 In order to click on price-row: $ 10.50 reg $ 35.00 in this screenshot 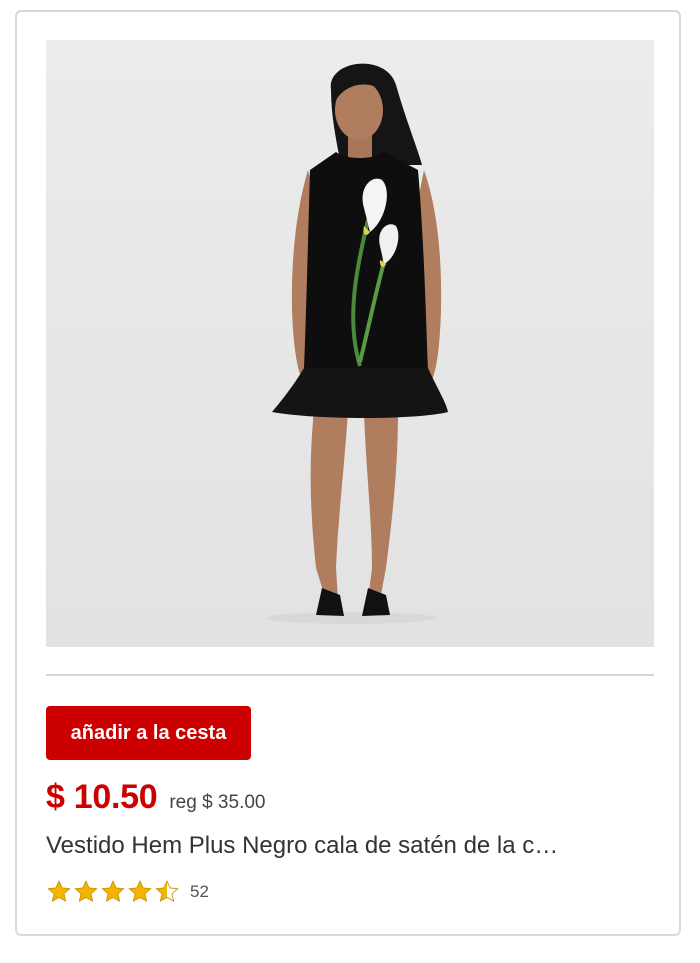, I will do `click(155, 798)`.